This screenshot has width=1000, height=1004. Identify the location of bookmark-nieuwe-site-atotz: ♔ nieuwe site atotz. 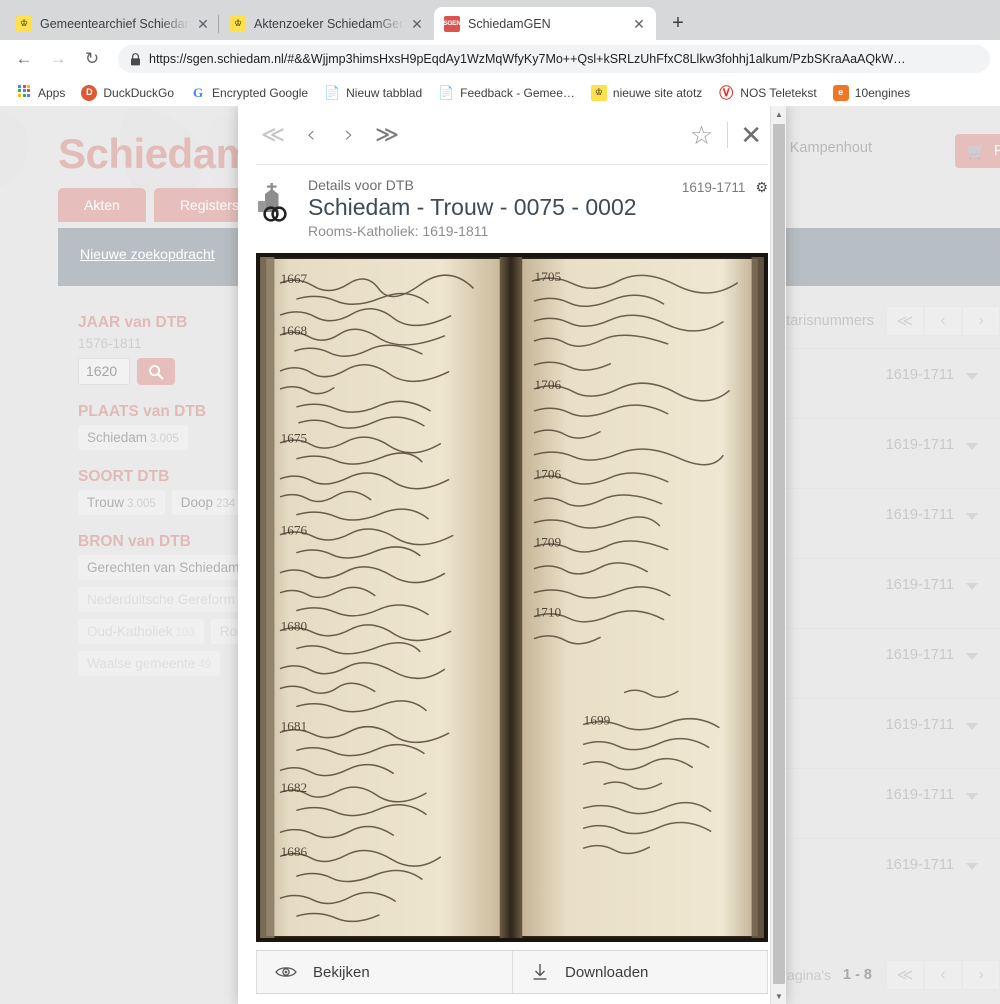
(646, 93).